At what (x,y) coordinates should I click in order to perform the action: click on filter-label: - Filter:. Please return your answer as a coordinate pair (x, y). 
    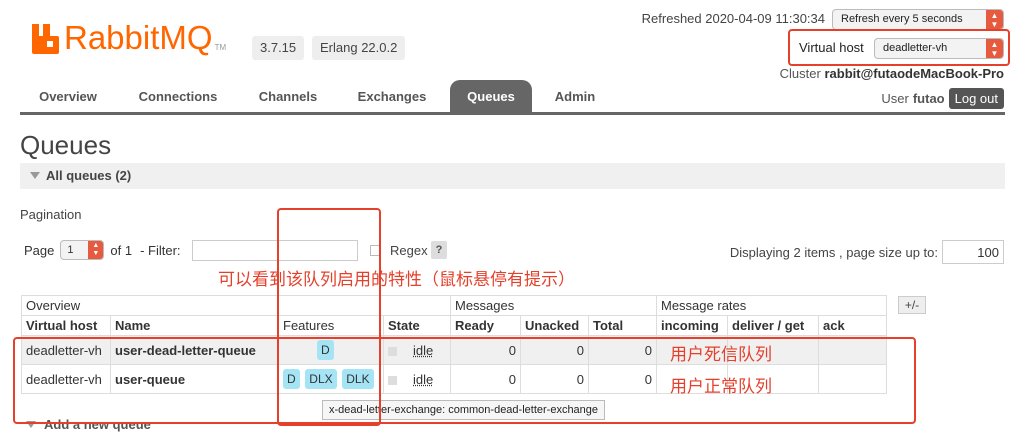
    Looking at the image, I should click on (160, 250).